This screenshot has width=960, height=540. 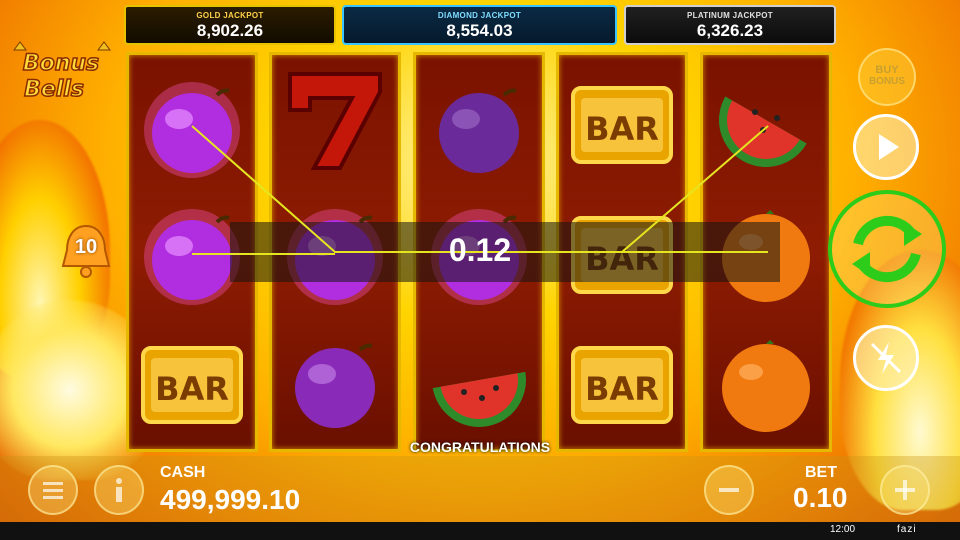 I want to click on lines-bell-badge: 10, so click(x=86, y=251).